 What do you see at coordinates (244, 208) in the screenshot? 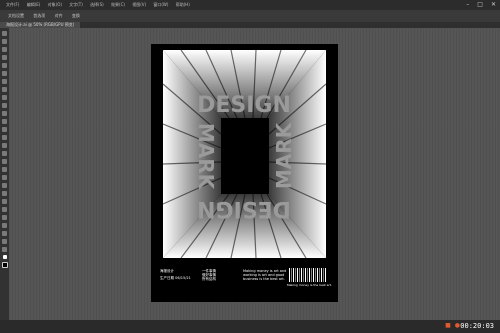
I see `word-design-bottom: DESIGN` at bounding box center [244, 208].